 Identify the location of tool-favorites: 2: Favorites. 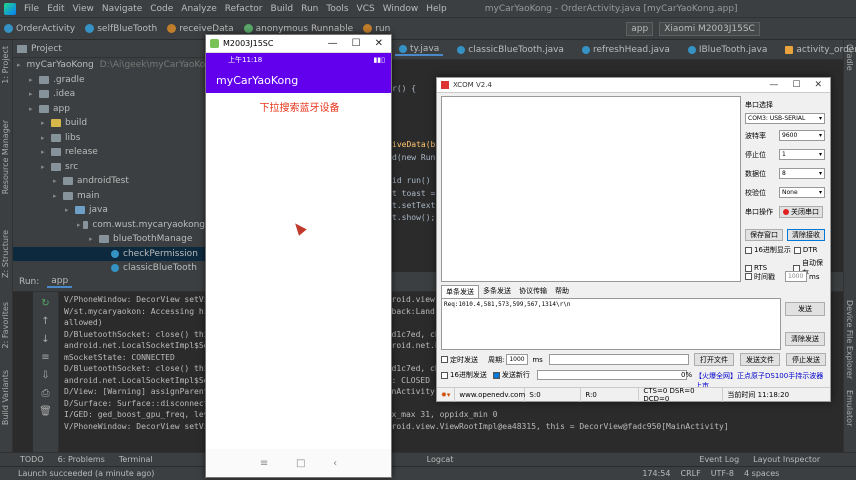
(5, 325).